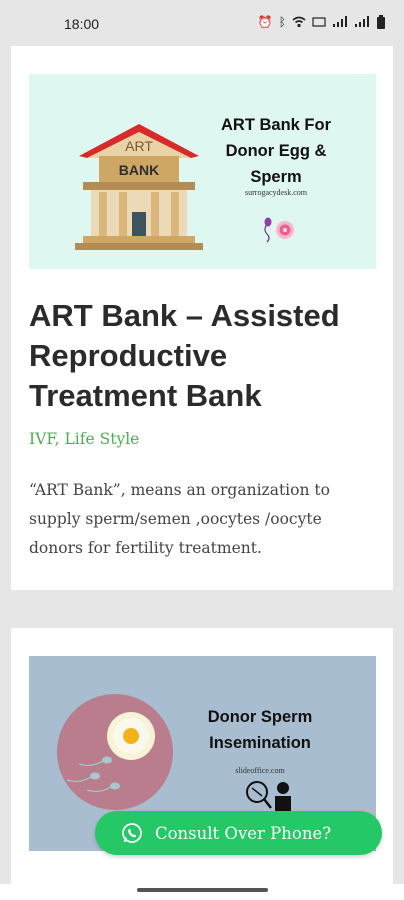 Image resolution: width=404 pixels, height=900 pixels. I want to click on alarm-icon: ⏰, so click(265, 22).